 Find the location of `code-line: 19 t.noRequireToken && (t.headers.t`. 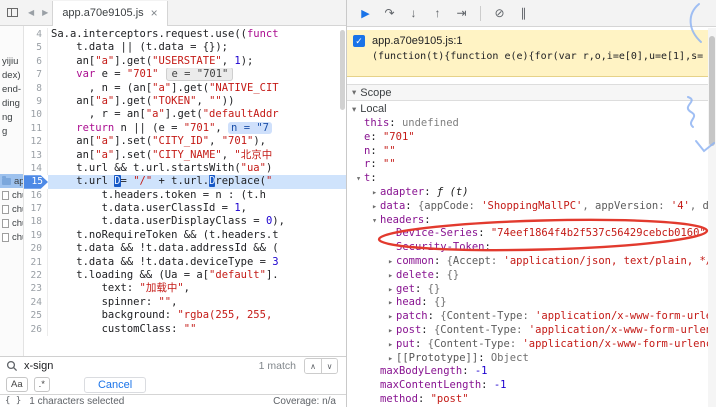

code-line: 19 t.noRequireToken && (t.headers.t is located at coordinates (185, 235).